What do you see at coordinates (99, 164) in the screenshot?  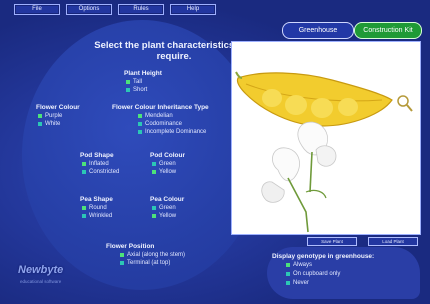 I see `option-label: Inflated` at bounding box center [99, 164].